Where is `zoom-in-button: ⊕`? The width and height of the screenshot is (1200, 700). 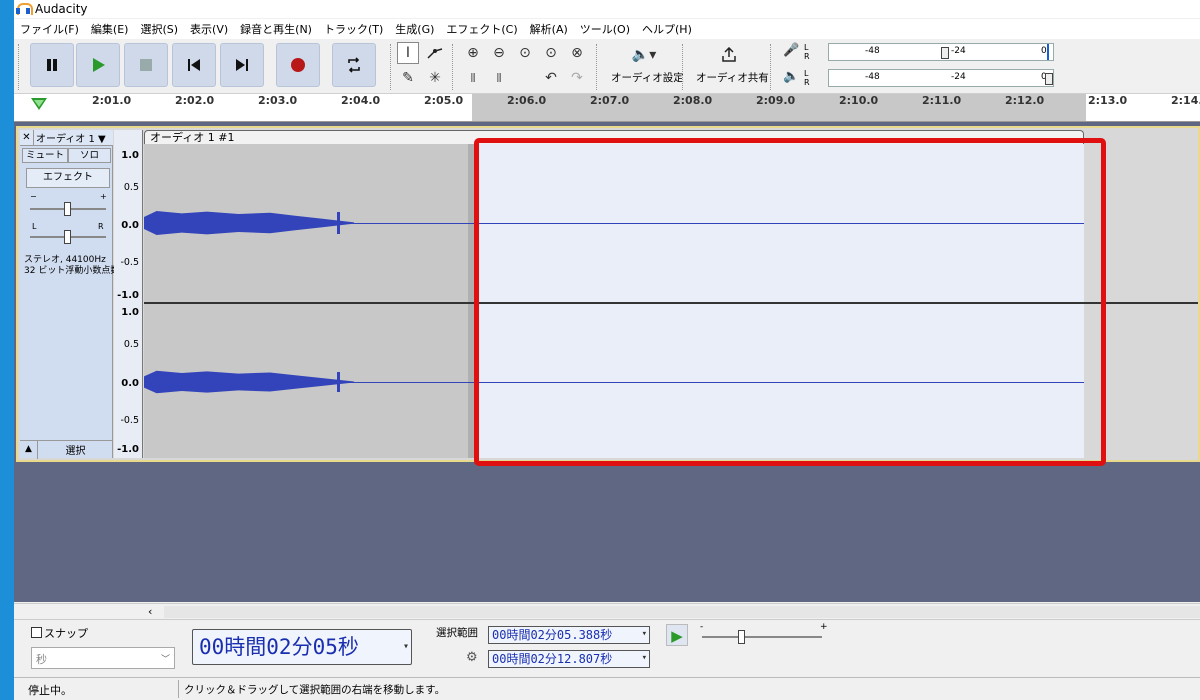 zoom-in-button: ⊕ is located at coordinates (473, 53).